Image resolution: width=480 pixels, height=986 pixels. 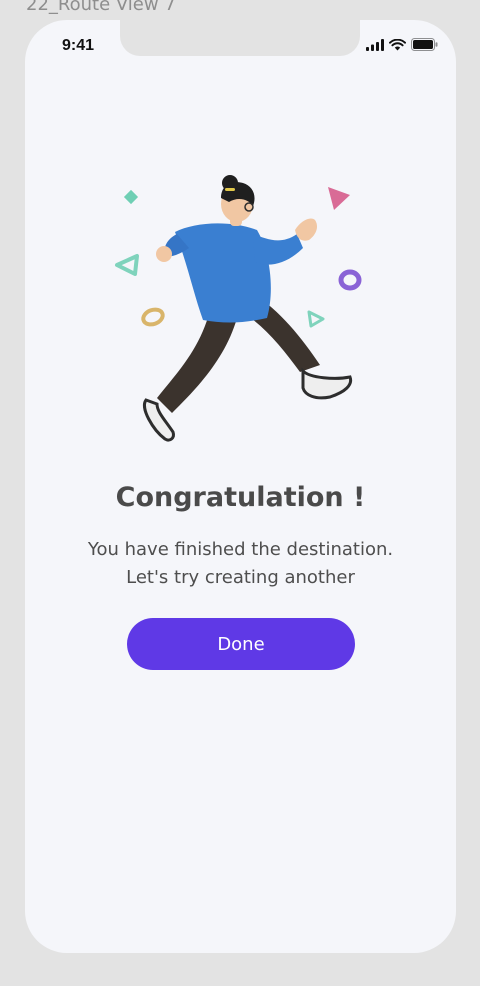 What do you see at coordinates (230, 189) in the screenshot?
I see `hair-tie` at bounding box center [230, 189].